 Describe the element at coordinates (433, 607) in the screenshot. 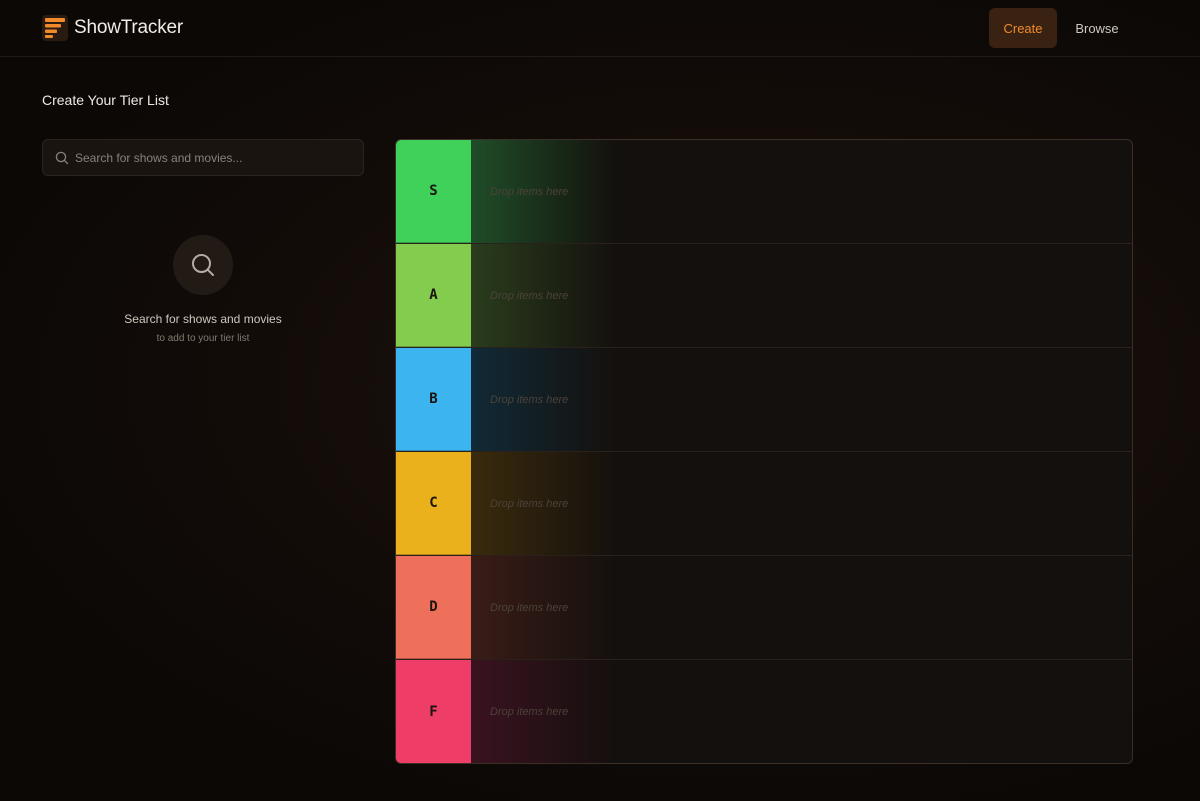

I see `tier-label: D` at that location.